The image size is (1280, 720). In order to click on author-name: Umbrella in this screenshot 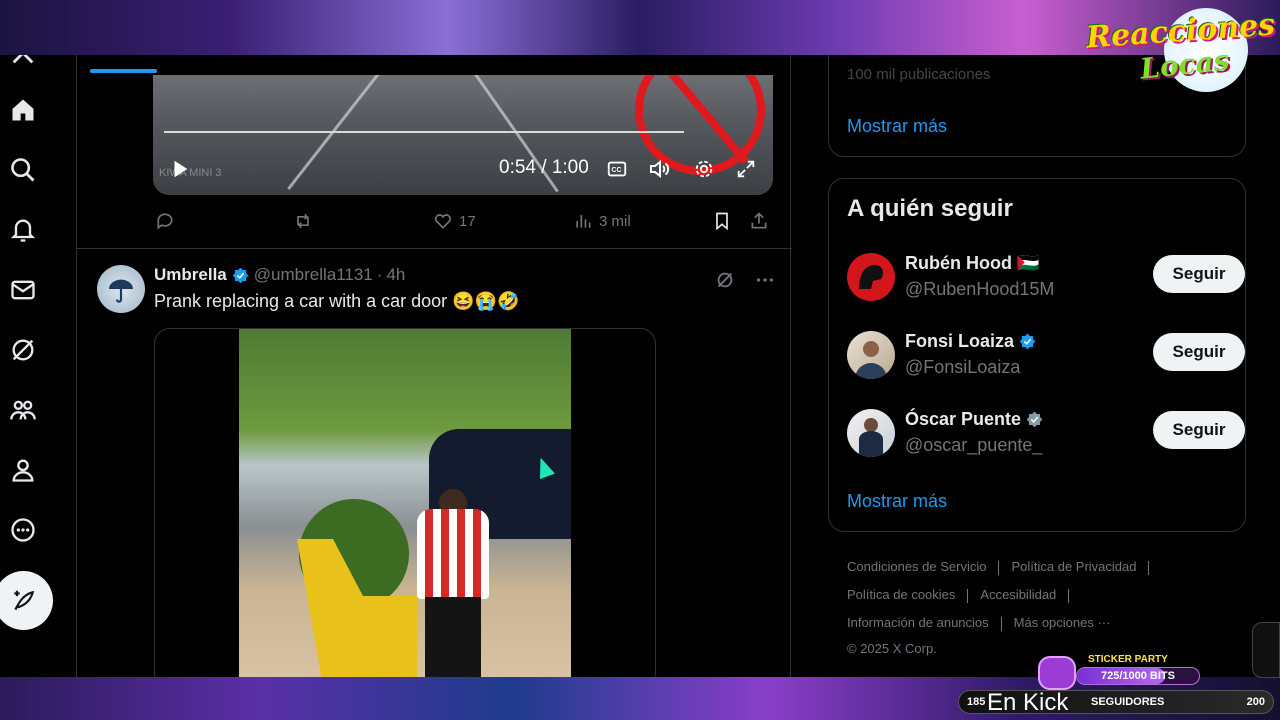, I will do `click(190, 275)`.